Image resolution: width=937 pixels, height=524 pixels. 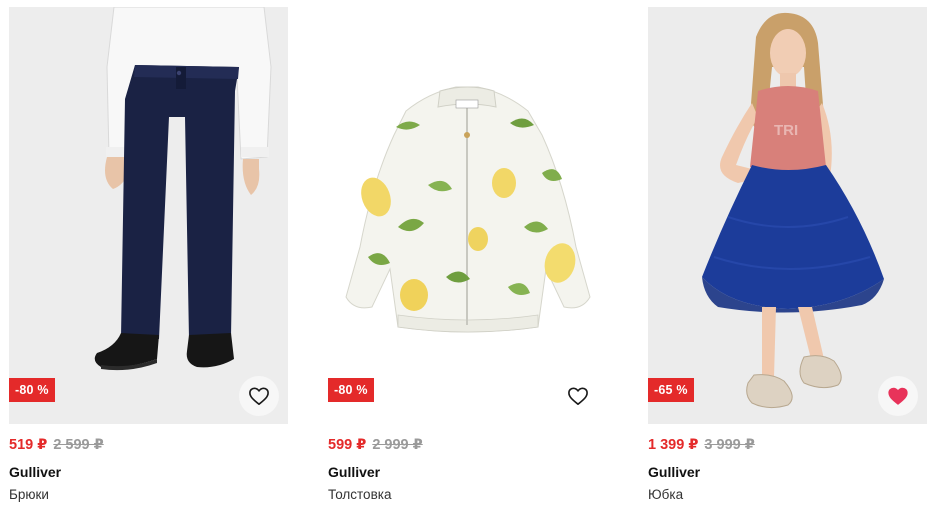 What do you see at coordinates (671, 390) in the screenshot?
I see `discount-badge: -65 %` at bounding box center [671, 390].